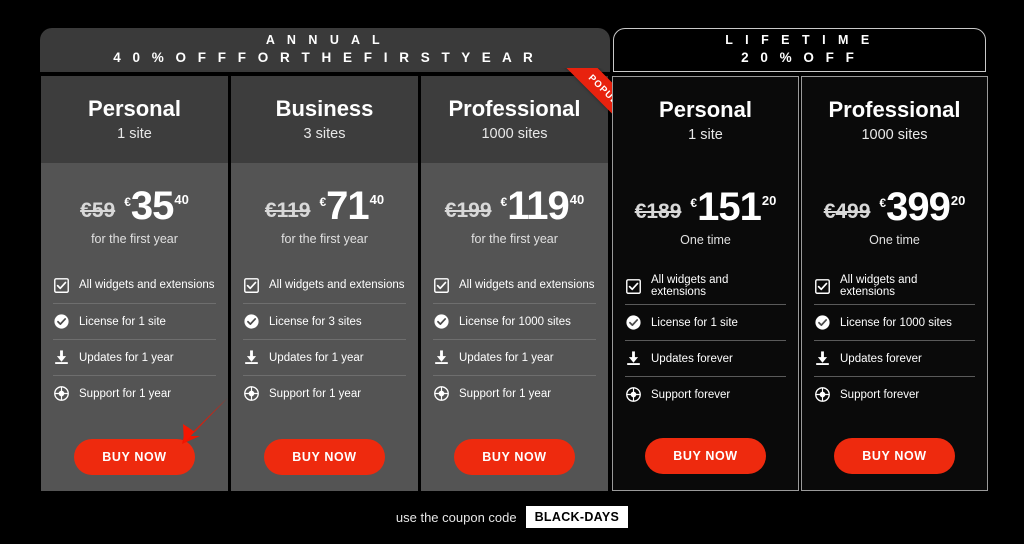  What do you see at coordinates (156, 206) in the screenshot?
I see `current-price: €35 40` at bounding box center [156, 206].